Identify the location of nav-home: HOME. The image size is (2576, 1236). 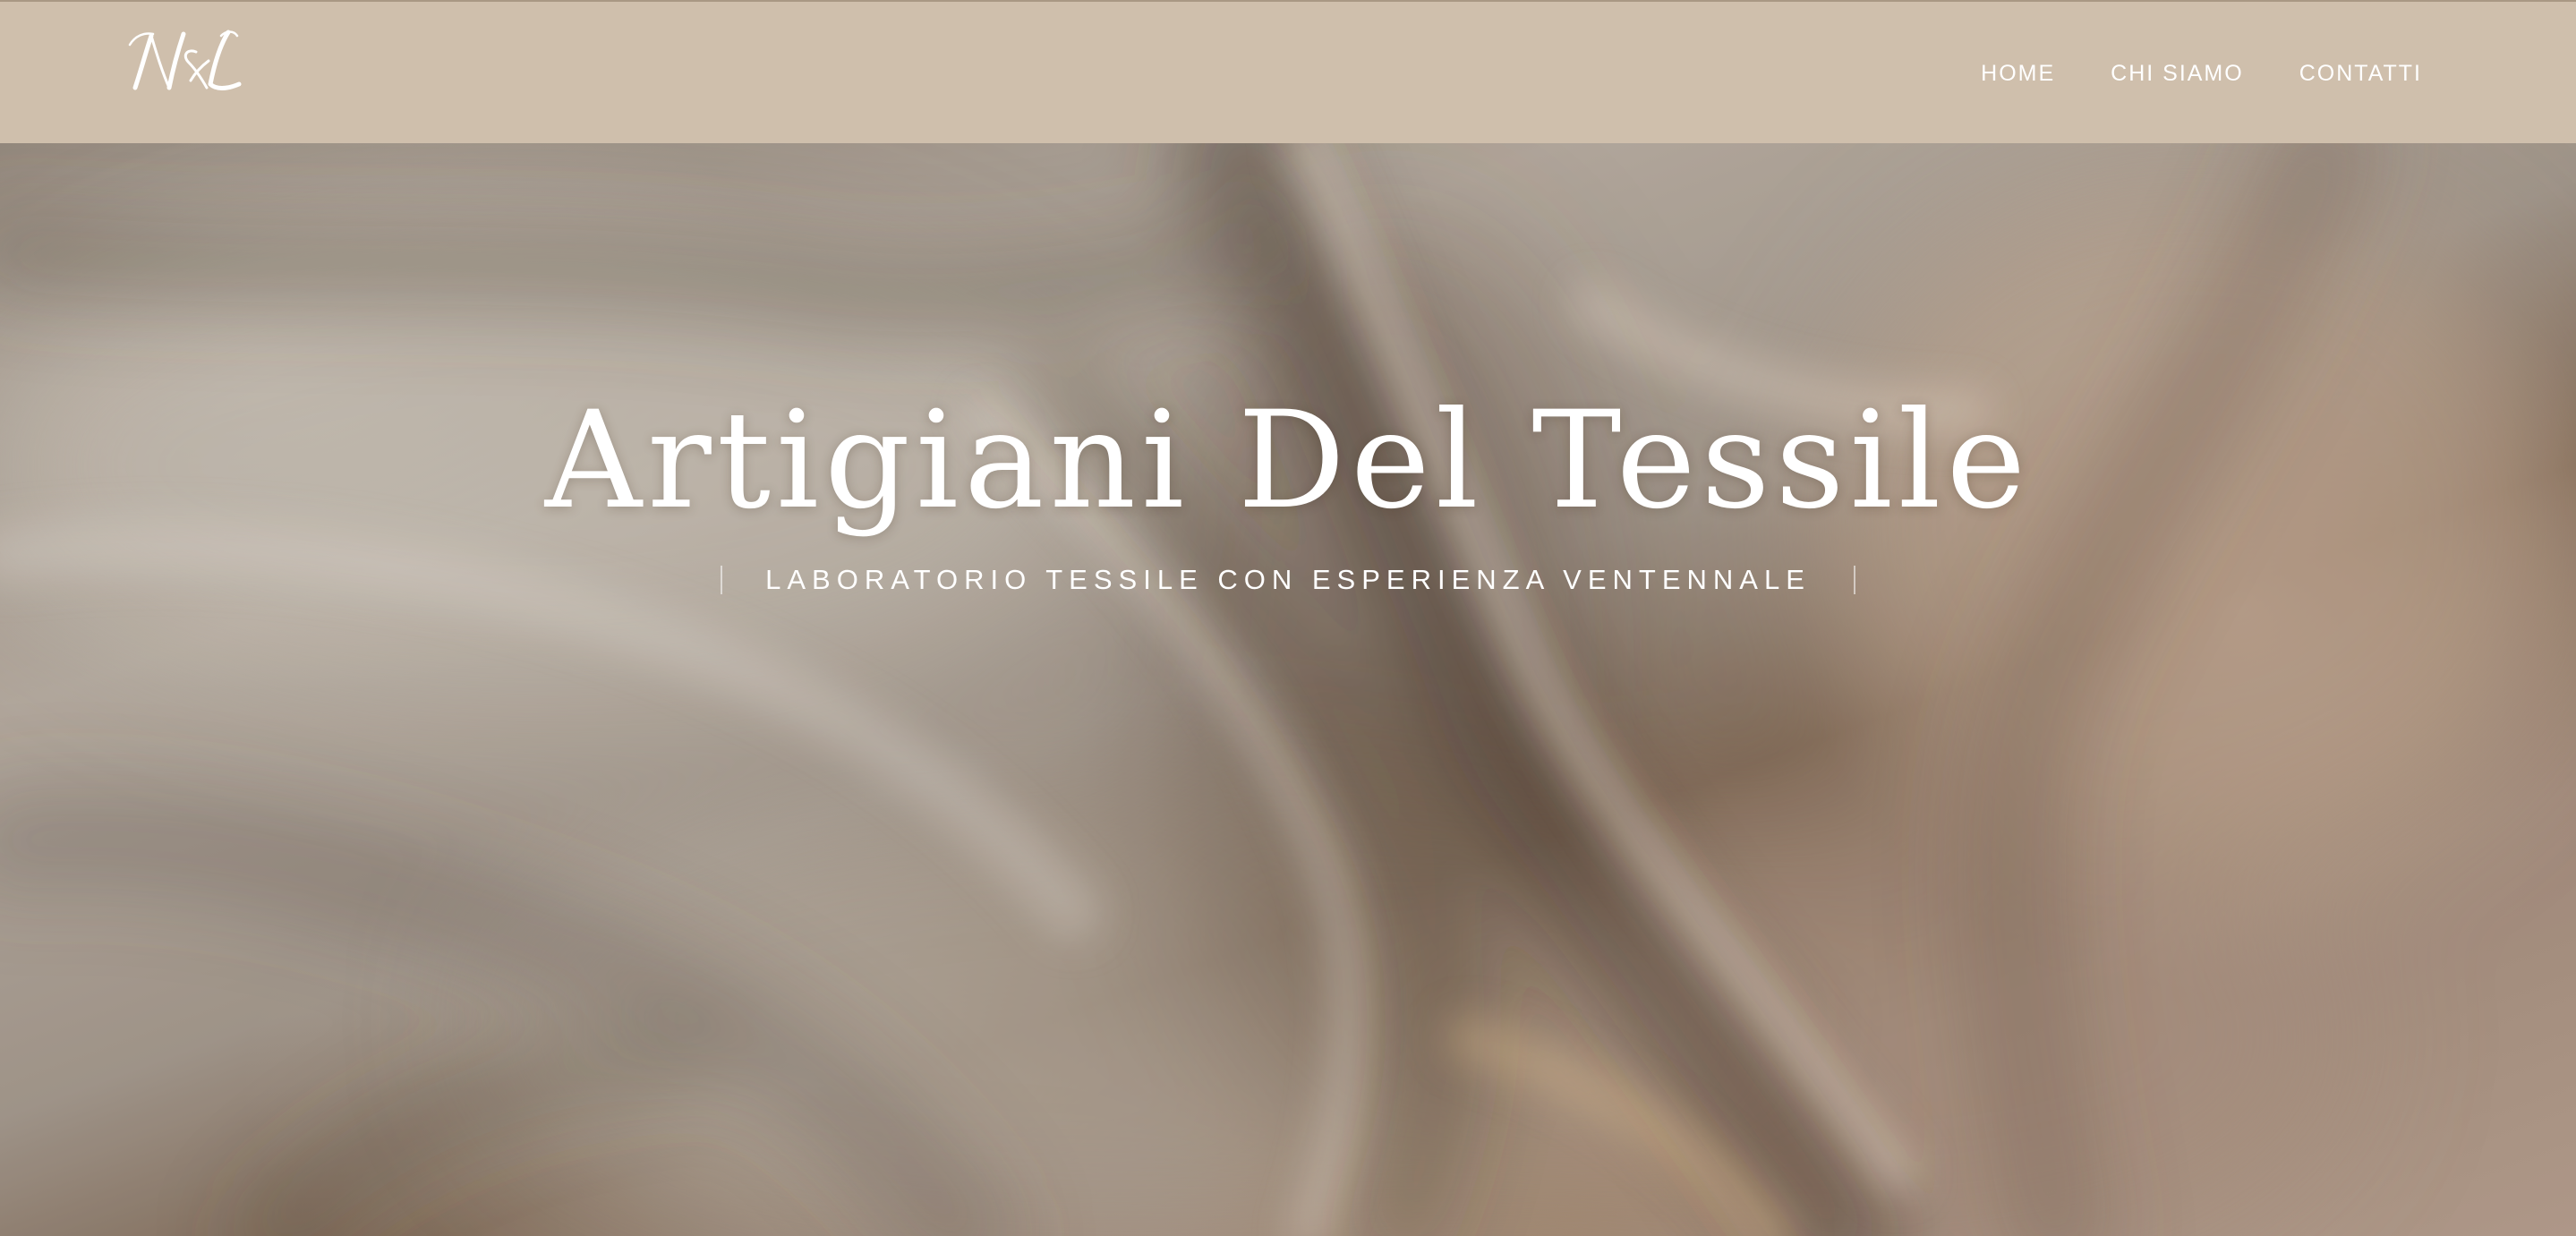
(2018, 74).